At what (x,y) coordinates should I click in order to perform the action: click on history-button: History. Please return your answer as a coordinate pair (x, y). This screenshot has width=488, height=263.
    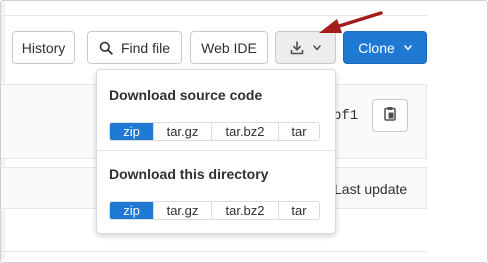
    Looking at the image, I should click on (43, 47).